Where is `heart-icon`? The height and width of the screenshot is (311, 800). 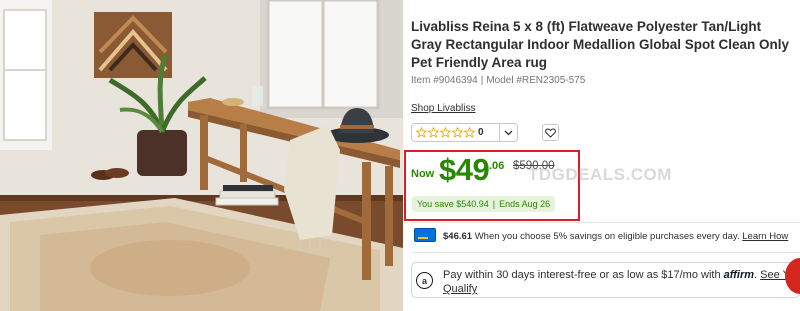 heart-icon is located at coordinates (550, 132).